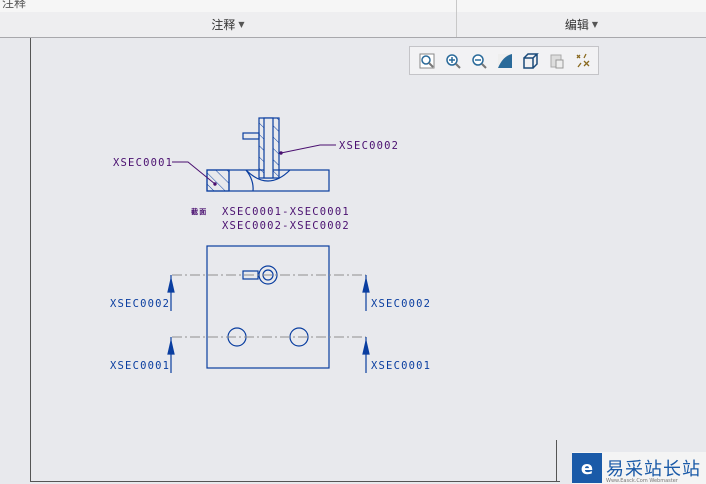 This screenshot has width=706, height=484. Describe the element at coordinates (140, 304) in the screenshot. I see `cut-label-left-top: XSEC0002` at that location.